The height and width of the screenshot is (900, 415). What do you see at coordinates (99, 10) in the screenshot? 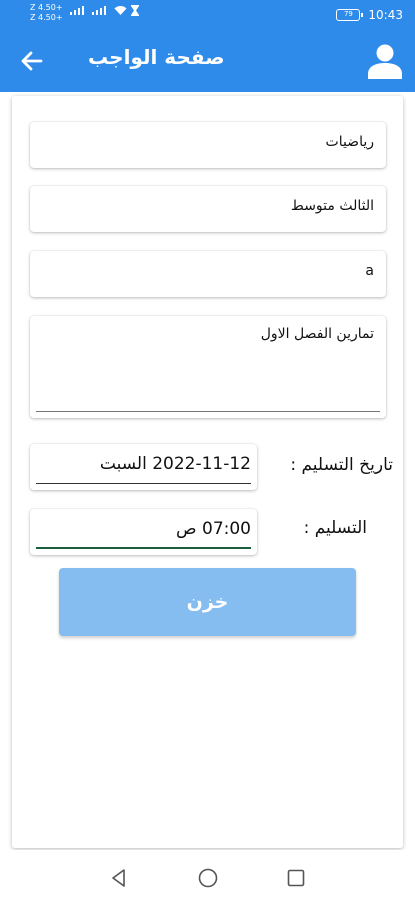
I see `signal-2-icon` at bounding box center [99, 10].